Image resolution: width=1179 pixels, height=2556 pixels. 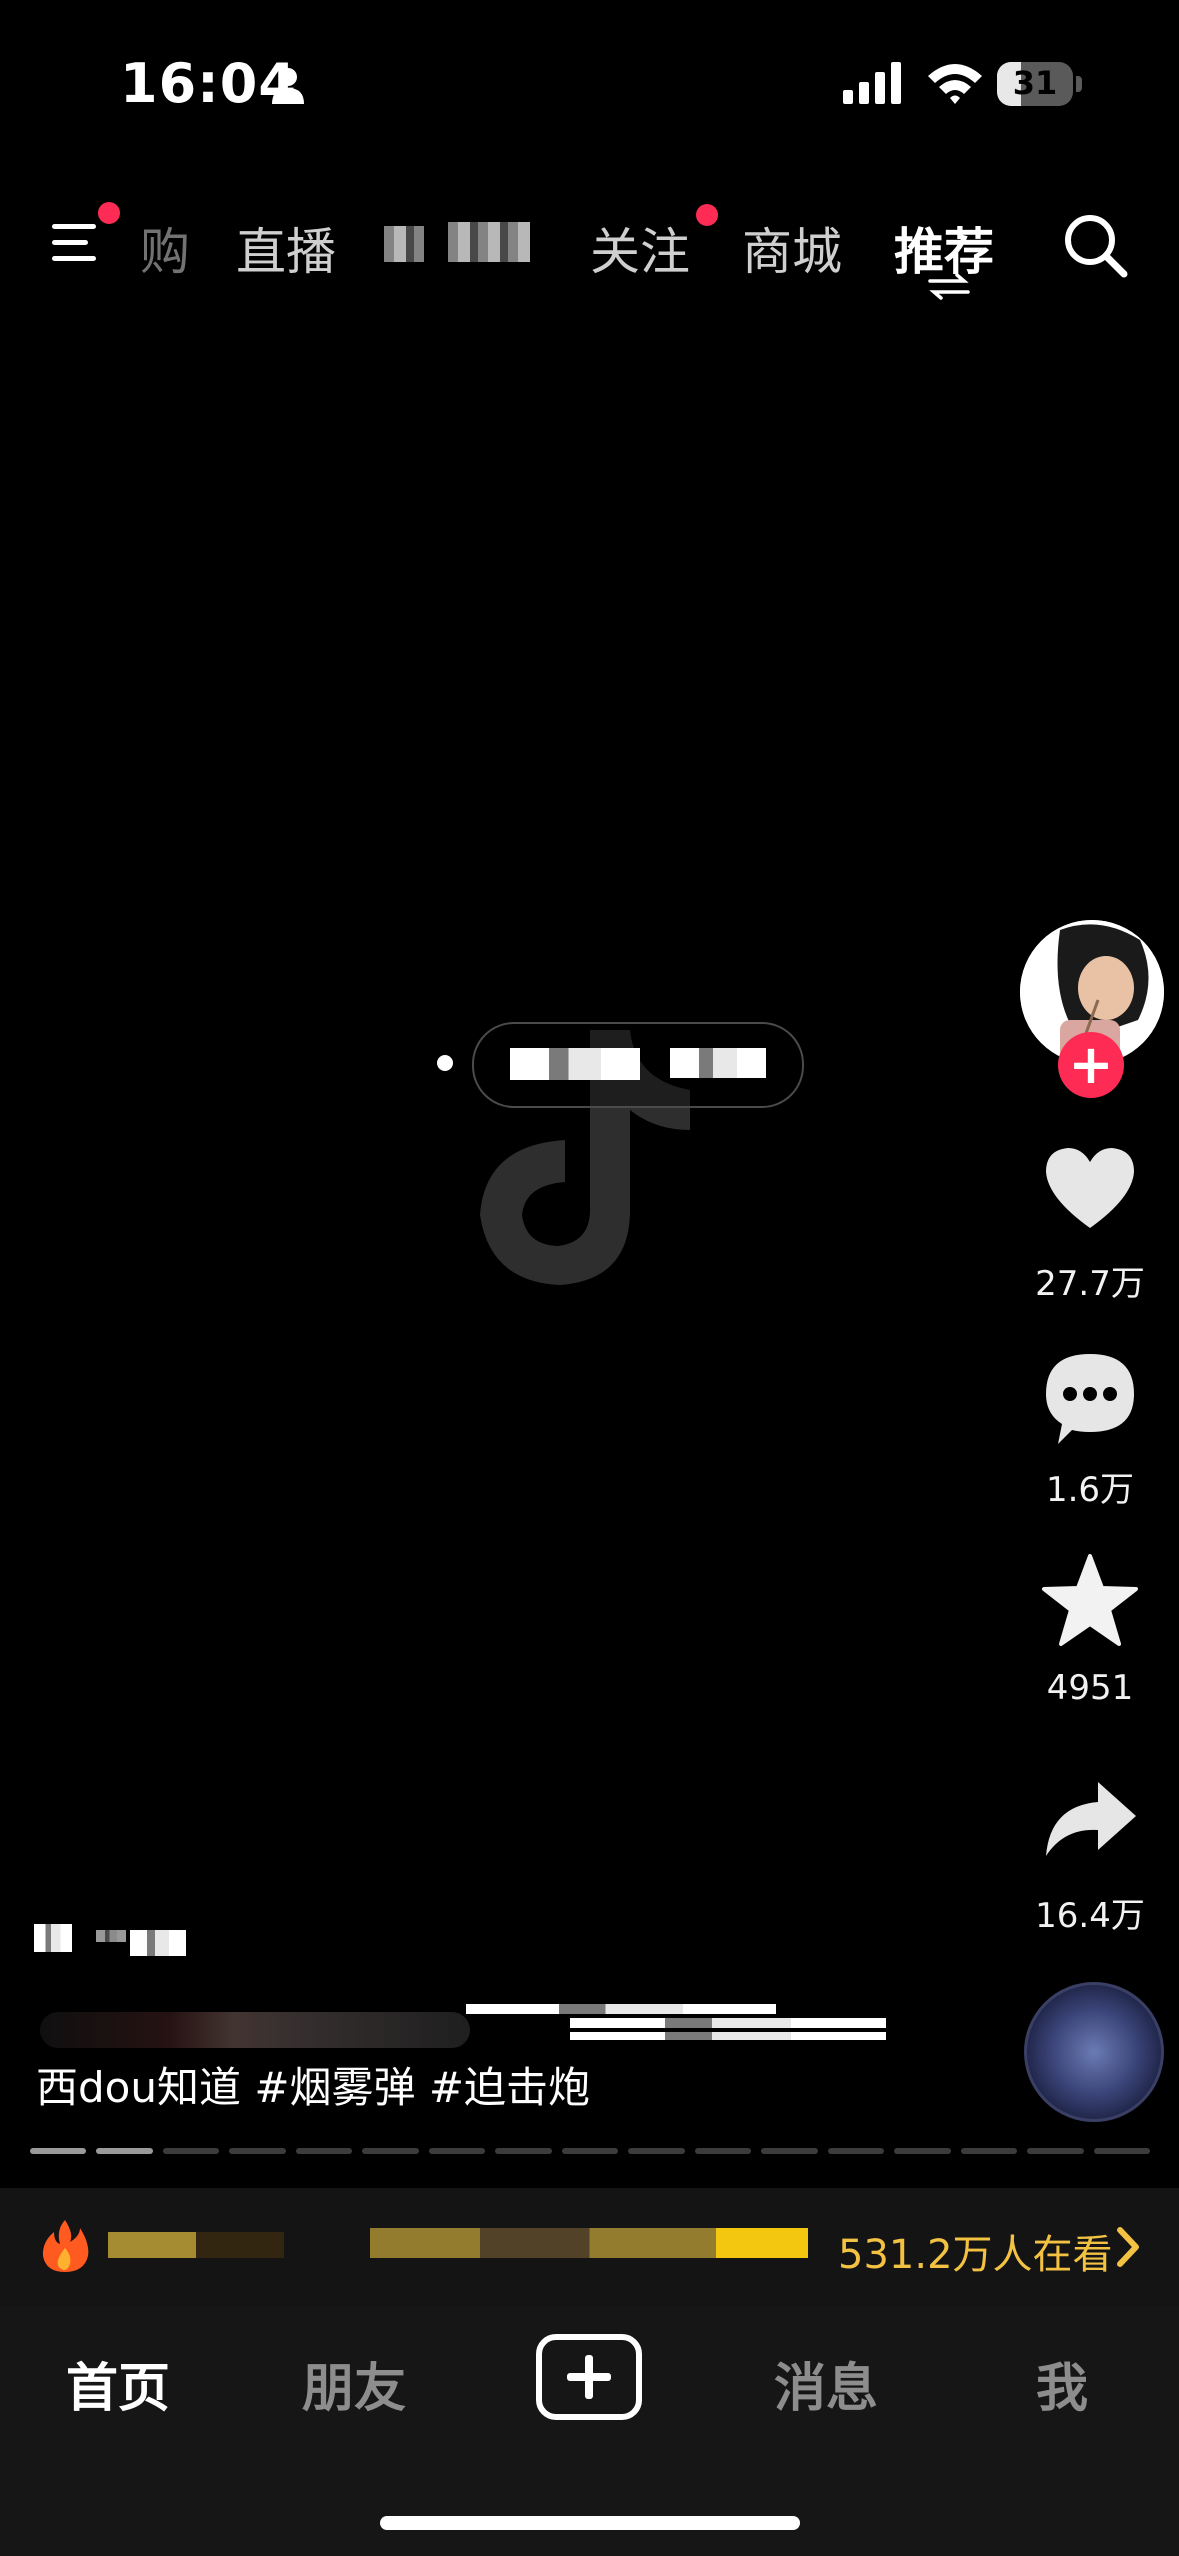 What do you see at coordinates (1090, 1190) in the screenshot?
I see `like-heart-icon` at bounding box center [1090, 1190].